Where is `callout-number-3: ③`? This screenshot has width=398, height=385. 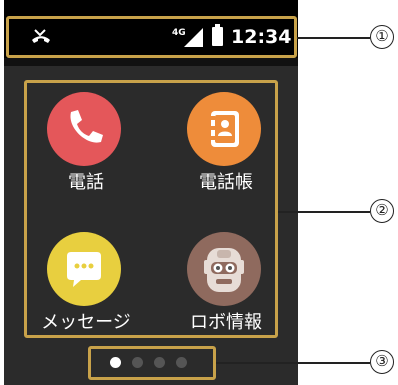 callout-number-3: ③ is located at coordinates (382, 362).